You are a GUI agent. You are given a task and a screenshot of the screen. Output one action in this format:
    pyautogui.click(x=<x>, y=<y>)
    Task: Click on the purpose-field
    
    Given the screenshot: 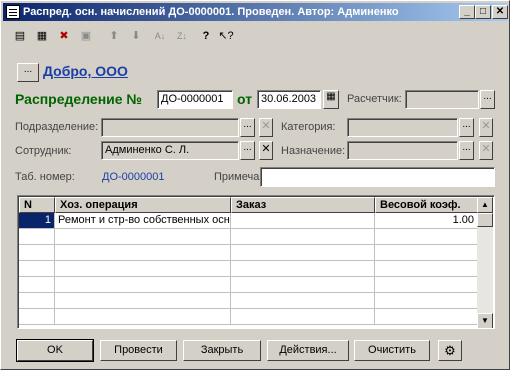 What is the action you would take?
    pyautogui.click(x=402, y=150)
    